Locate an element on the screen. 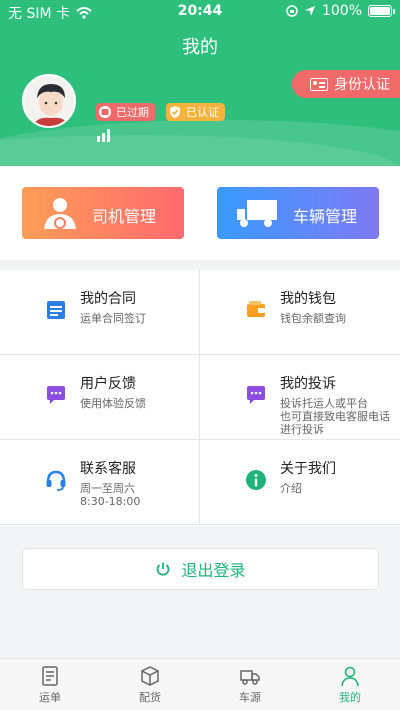  shield-check-icon is located at coordinates (175, 112).